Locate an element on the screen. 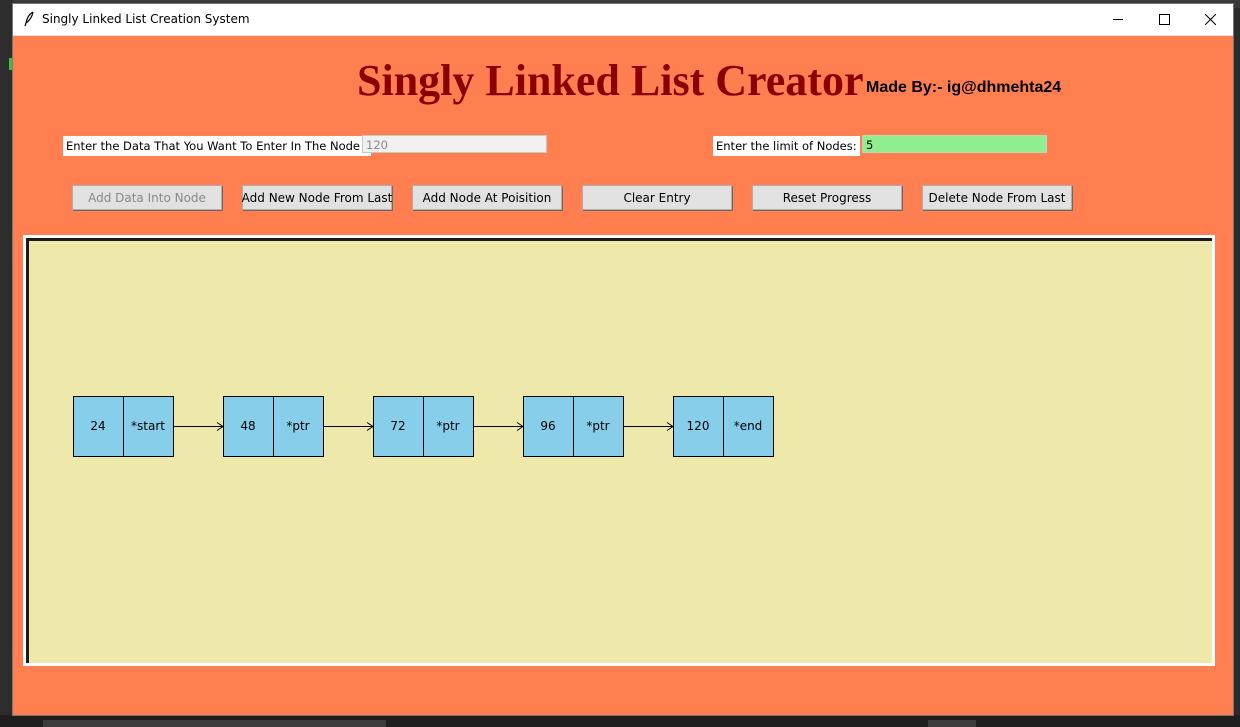 The height and width of the screenshot is (727, 1240). minimize-button is located at coordinates (1118, 19).